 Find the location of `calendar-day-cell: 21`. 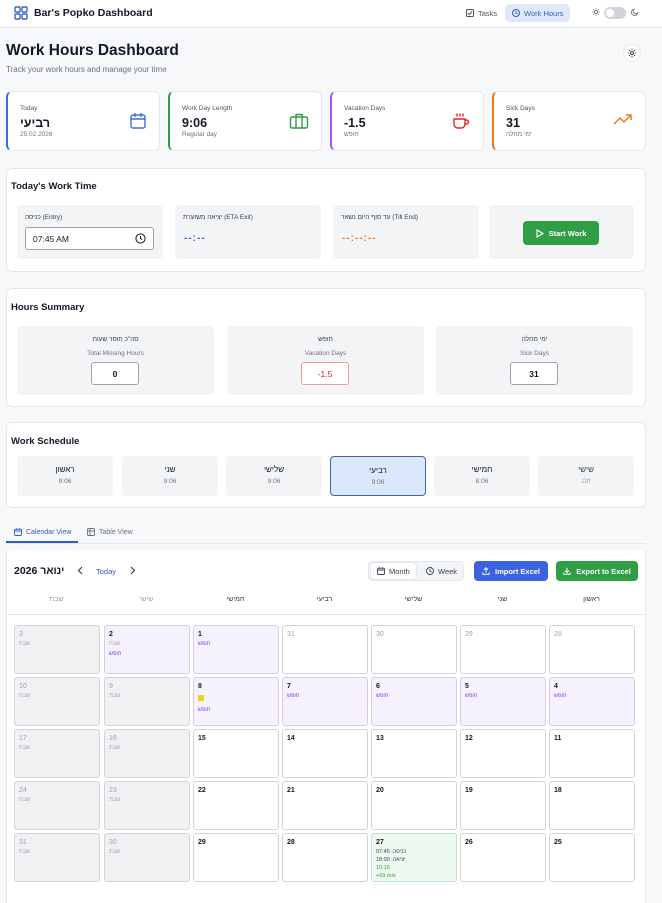

calendar-day-cell: 21 is located at coordinates (325, 805).